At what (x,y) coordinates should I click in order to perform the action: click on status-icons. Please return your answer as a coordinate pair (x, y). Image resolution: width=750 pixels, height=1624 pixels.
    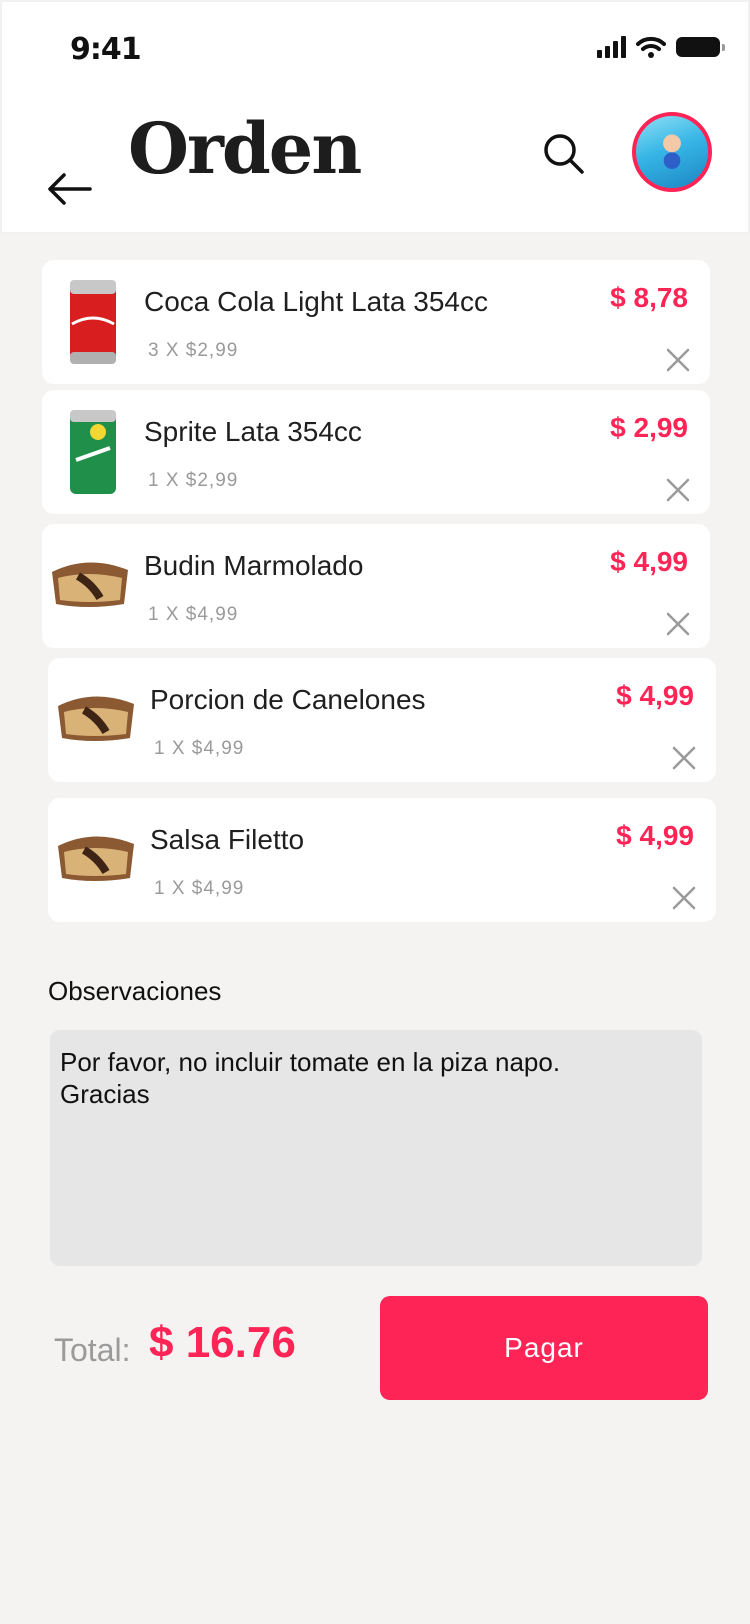
    Looking at the image, I should click on (661, 47).